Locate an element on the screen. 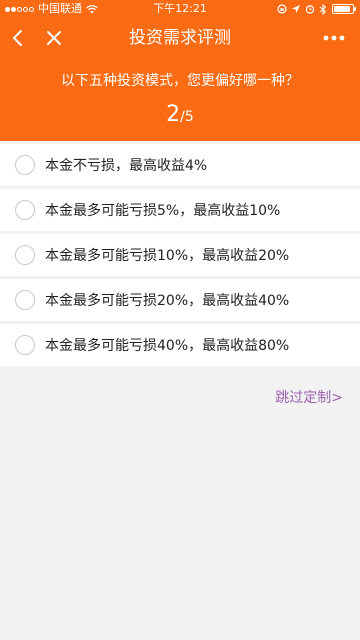 The width and height of the screenshot is (360, 640). progress-current: 2 is located at coordinates (173, 114).